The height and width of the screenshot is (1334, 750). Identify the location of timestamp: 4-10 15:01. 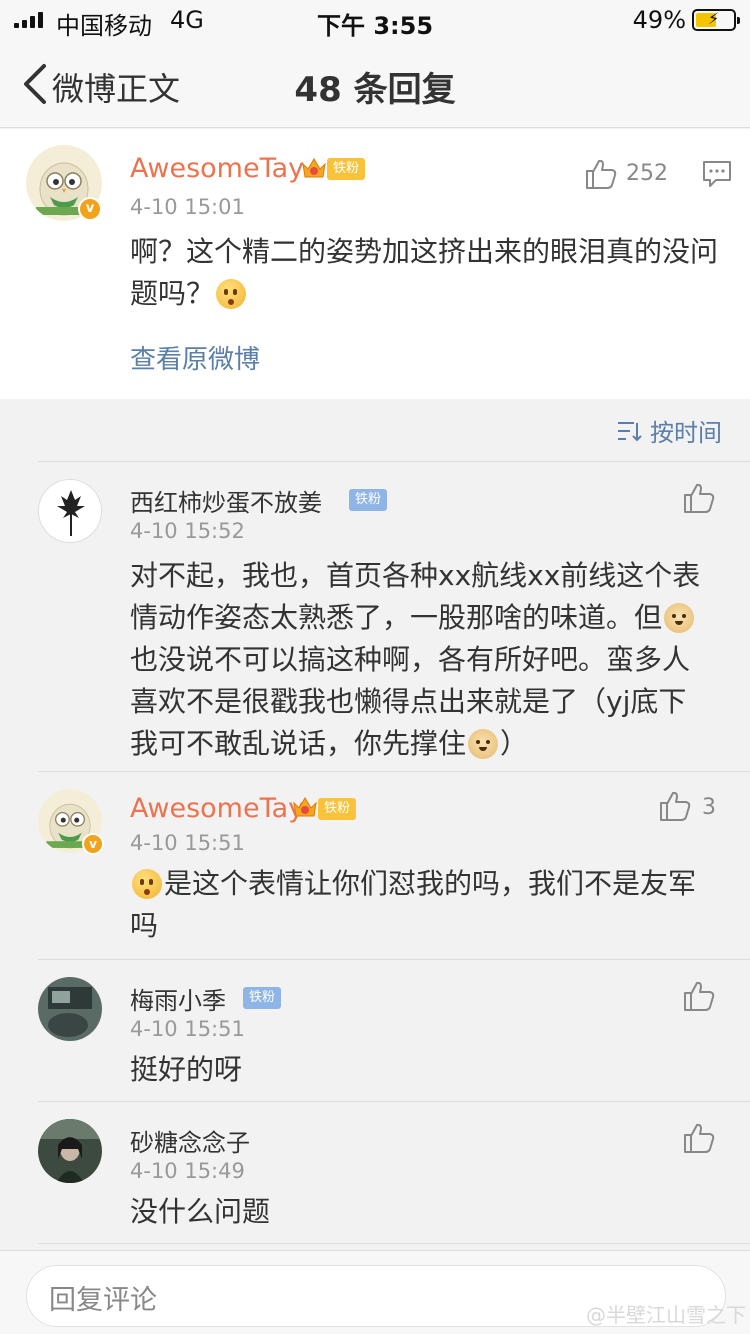
(187, 207).